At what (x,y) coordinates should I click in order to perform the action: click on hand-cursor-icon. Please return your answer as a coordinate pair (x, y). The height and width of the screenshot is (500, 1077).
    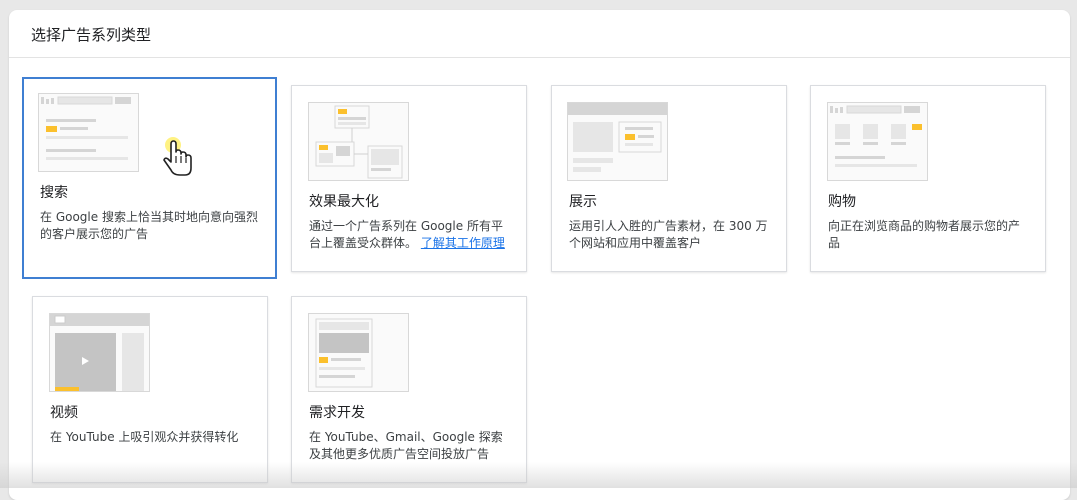
    Looking at the image, I should click on (177, 156).